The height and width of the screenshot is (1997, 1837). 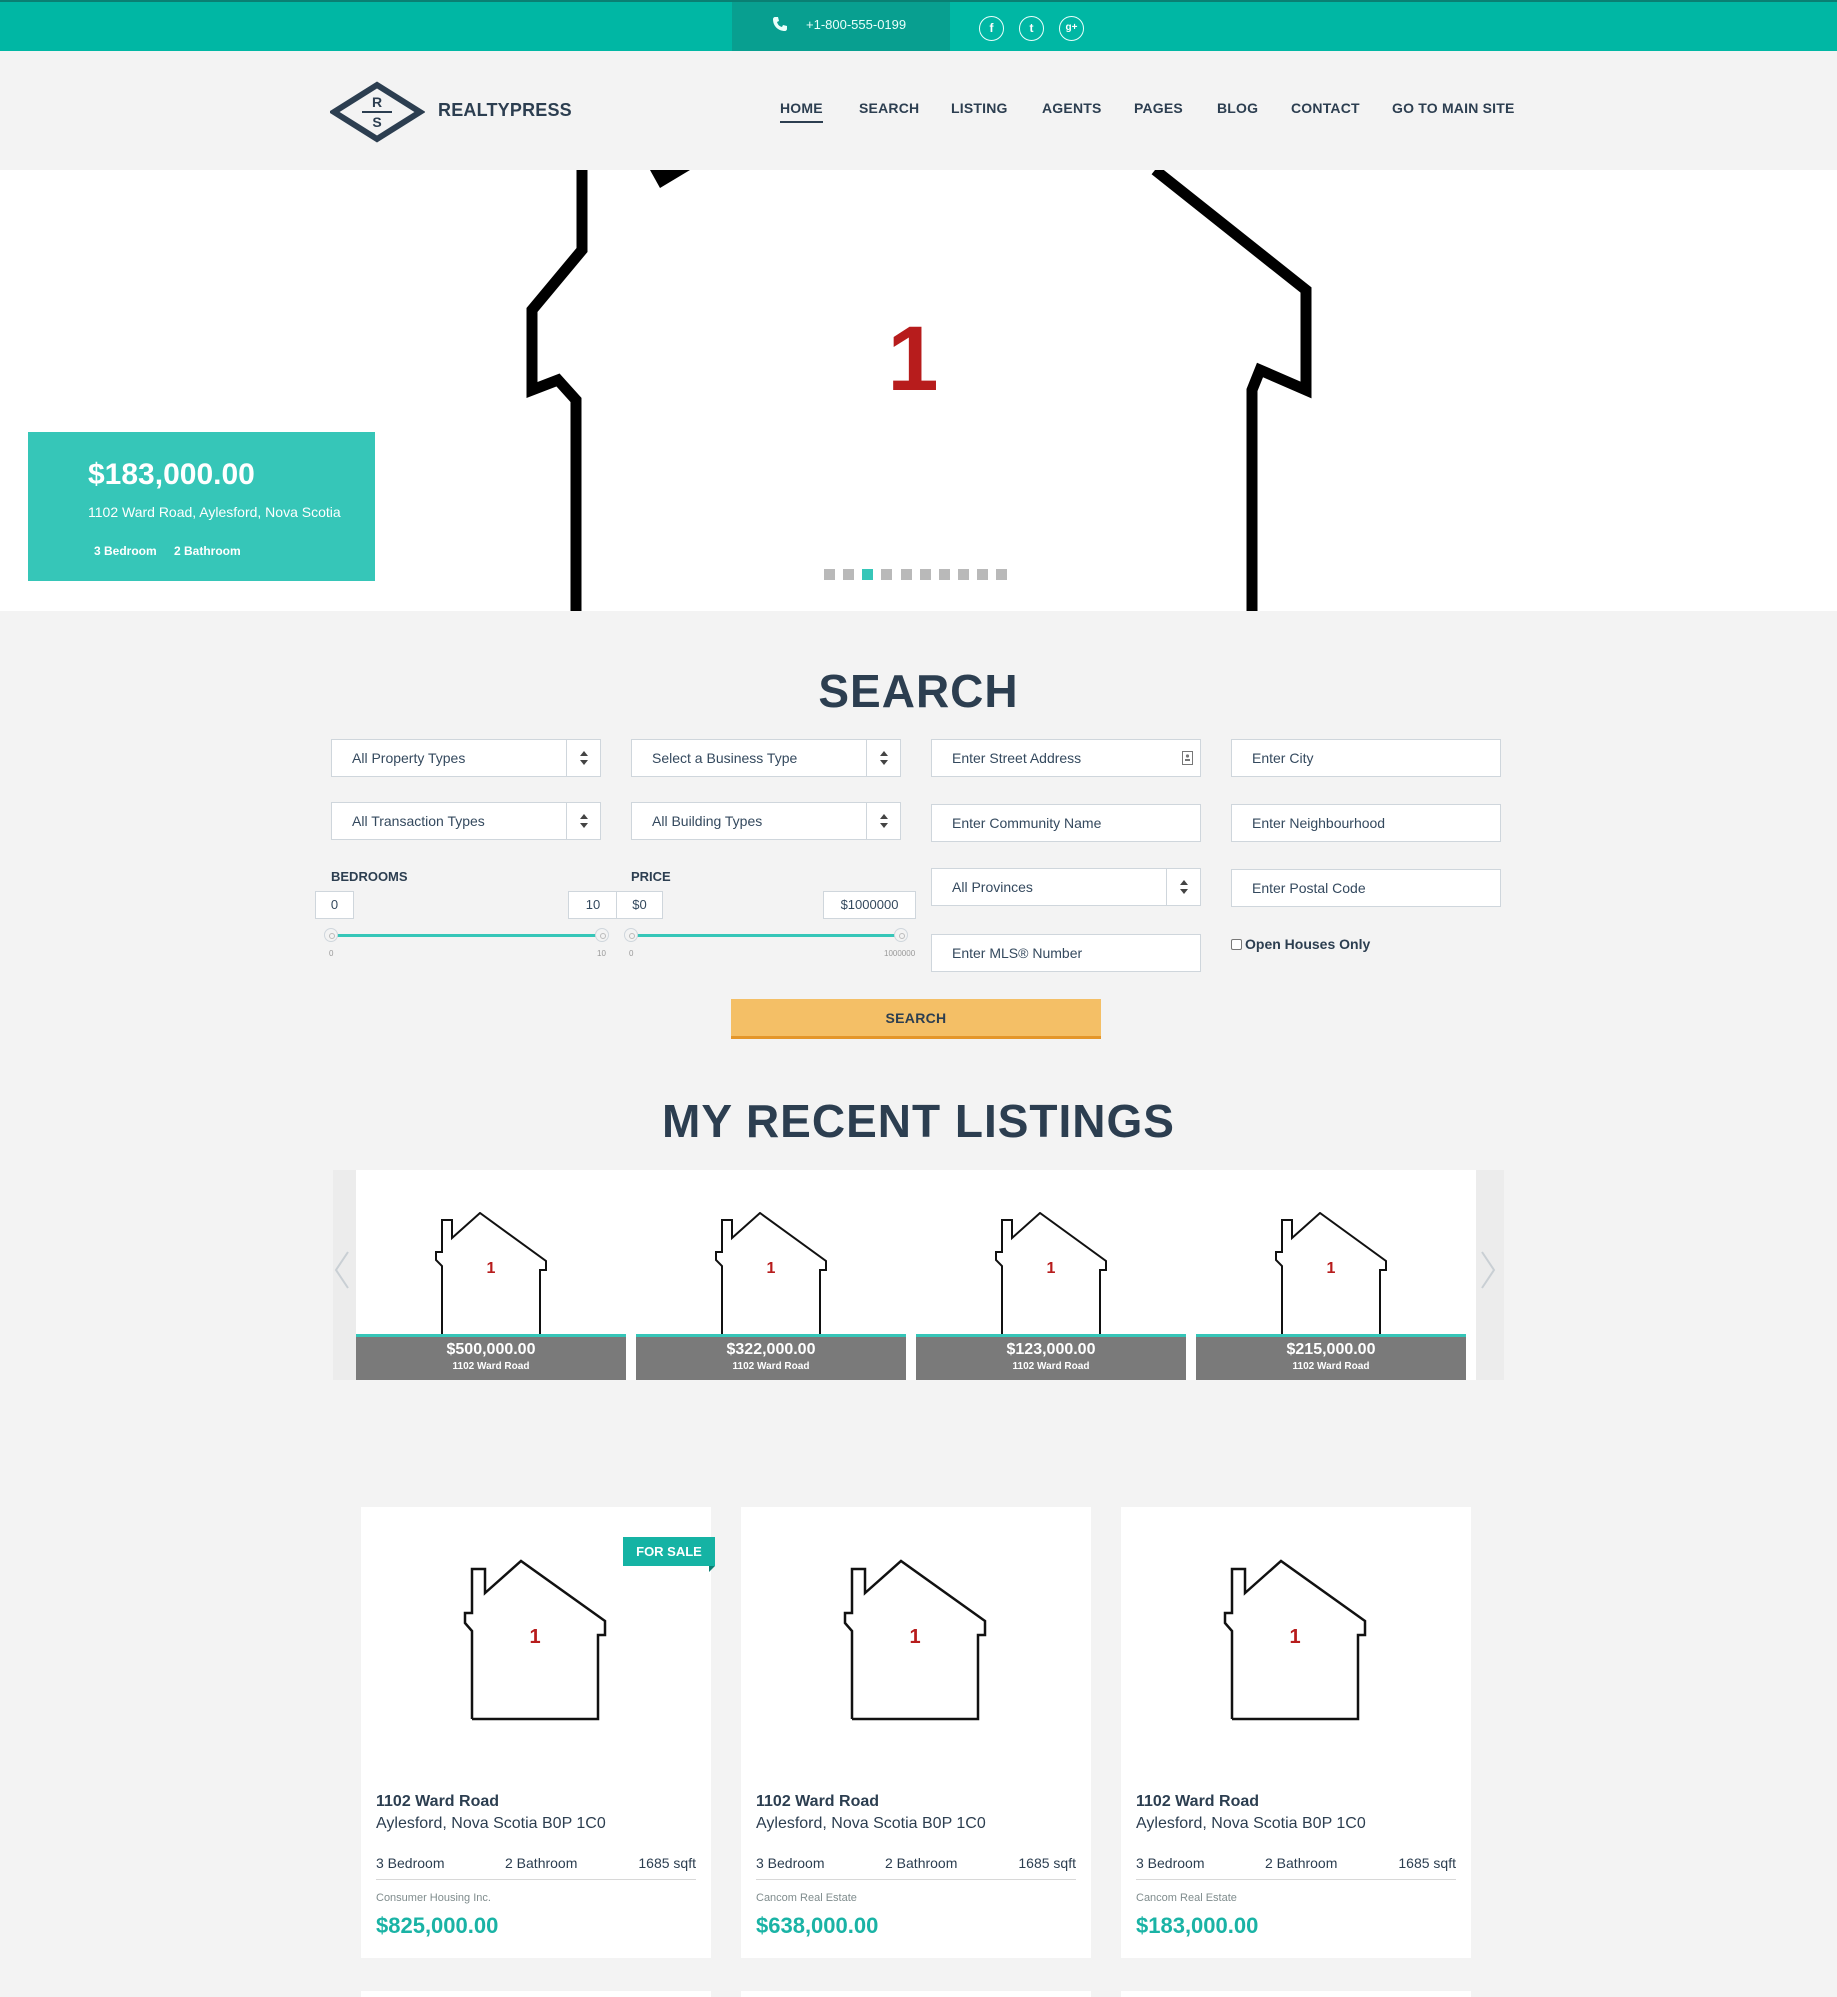 I want to click on phone-box: +1-800-555-0199, so click(x=841, y=26).